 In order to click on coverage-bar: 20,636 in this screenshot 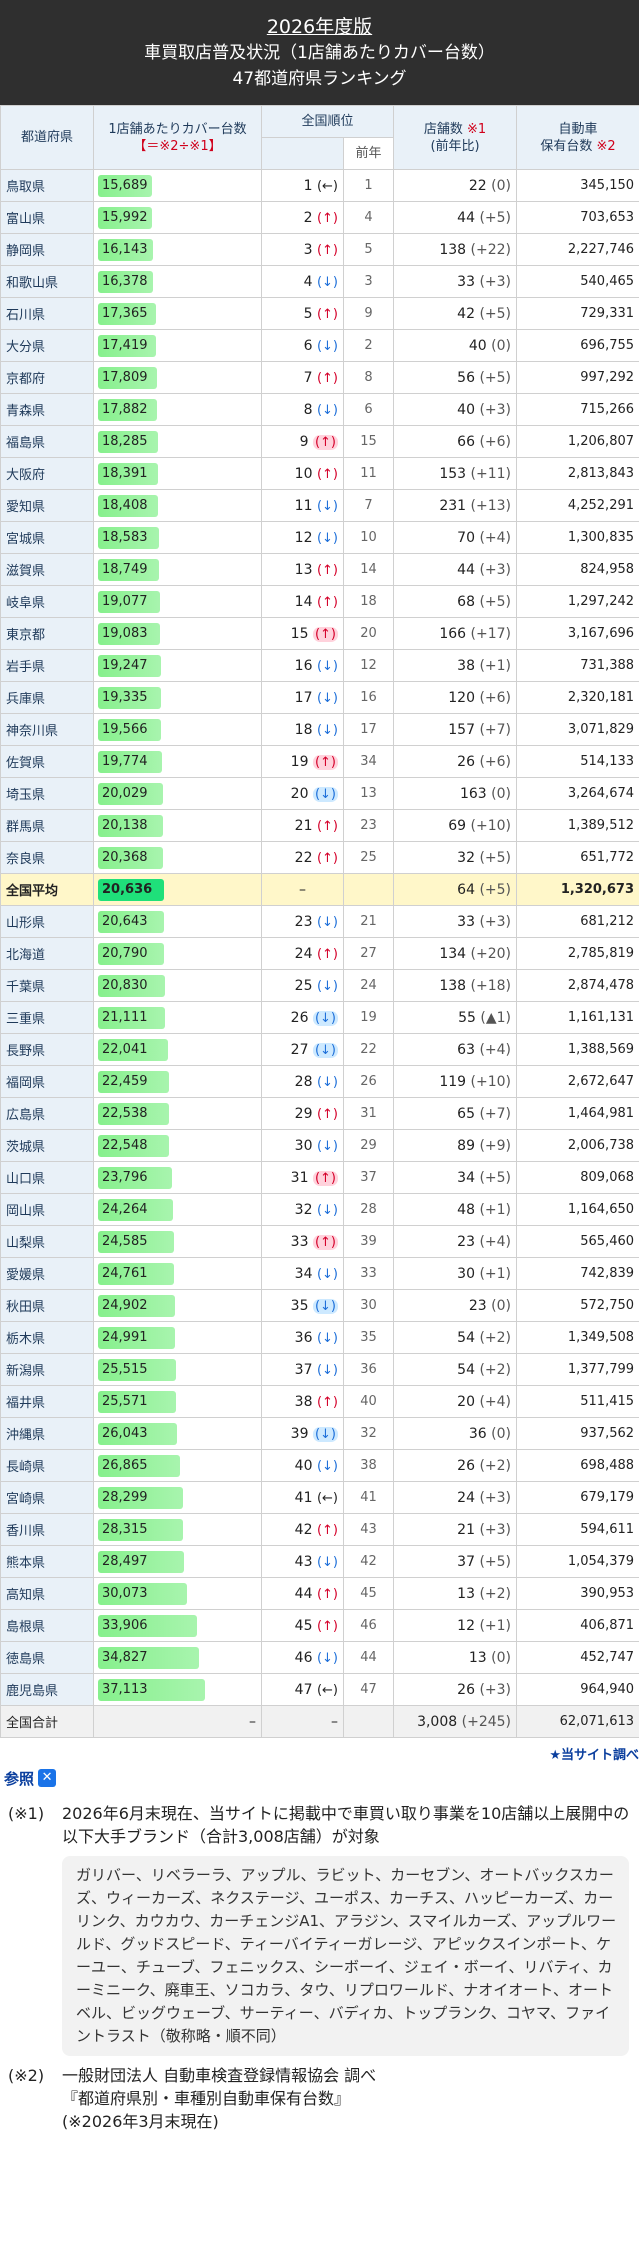, I will do `click(131, 889)`.